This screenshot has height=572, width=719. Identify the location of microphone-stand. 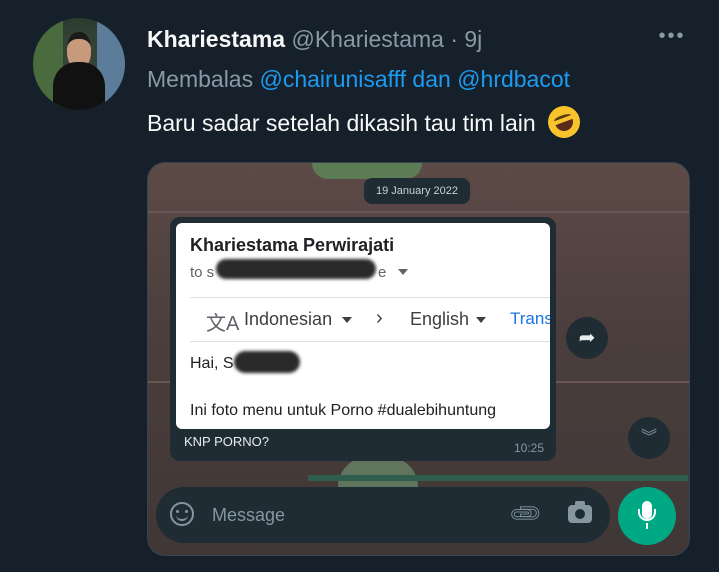
(647, 526).